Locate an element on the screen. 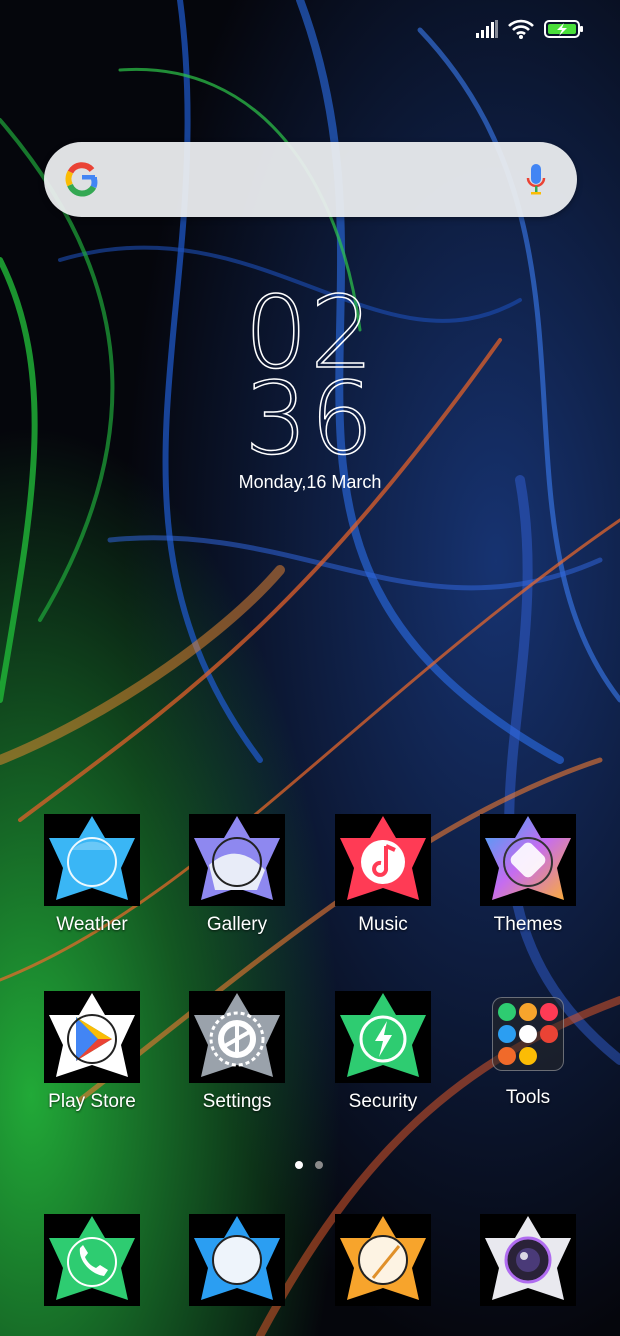 This screenshot has height=1336, width=620. status-bar is located at coordinates (530, 29).